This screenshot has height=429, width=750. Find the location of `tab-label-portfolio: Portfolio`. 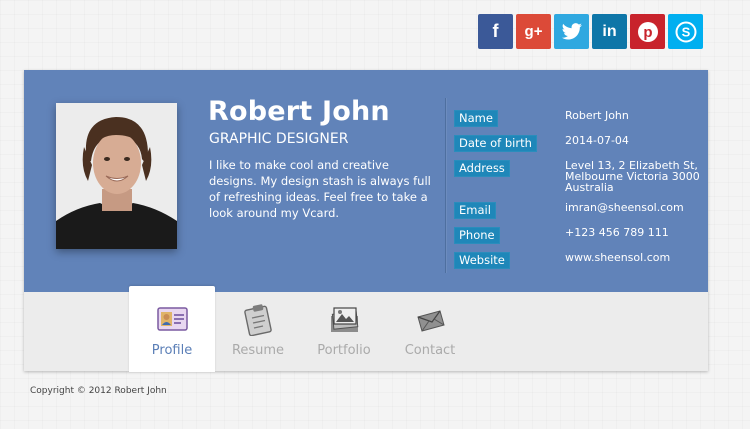

tab-label-portfolio: Portfolio is located at coordinates (344, 350).